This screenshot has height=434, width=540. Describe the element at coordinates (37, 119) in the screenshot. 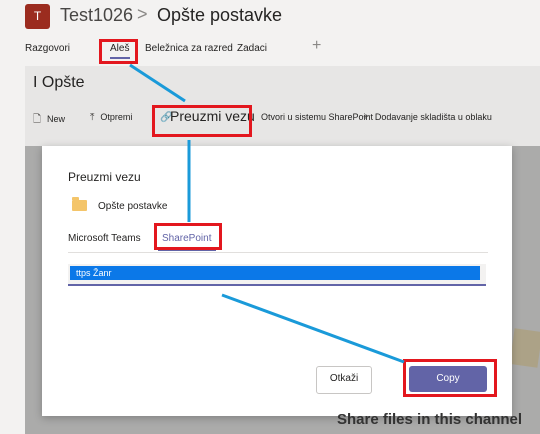

I see `new-document-icon: 🗋` at that location.